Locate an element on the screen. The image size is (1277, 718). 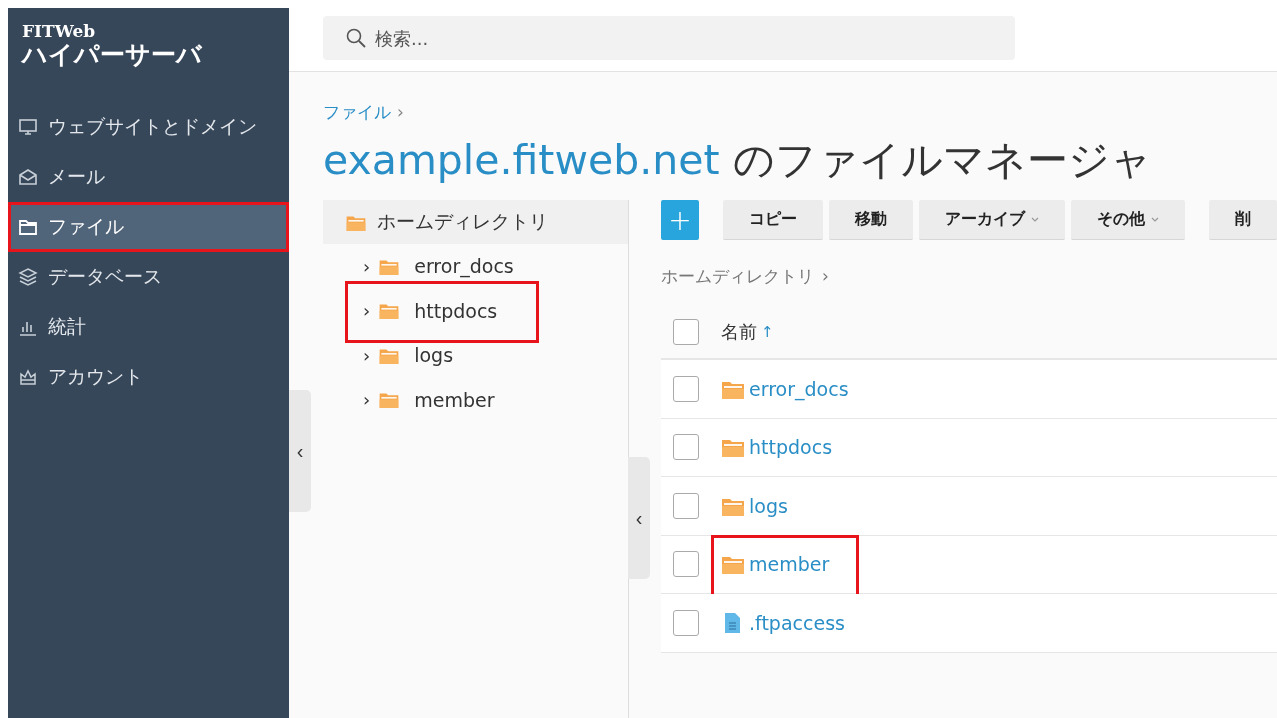
toolbar-button: 削 is located at coordinates (1243, 220).